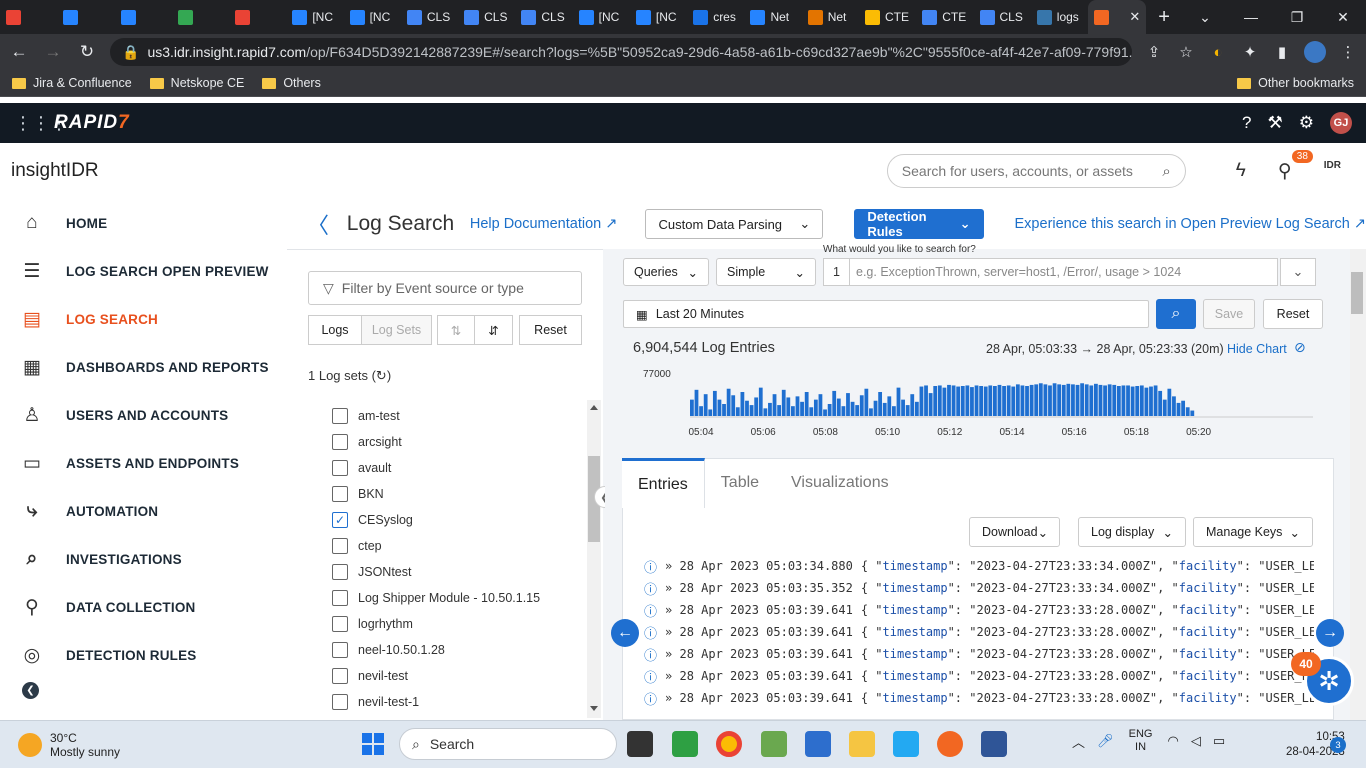 This screenshot has height=768, width=1366. What do you see at coordinates (72, 83) in the screenshot?
I see `bookmark-folder: Jira & Confluence` at bounding box center [72, 83].